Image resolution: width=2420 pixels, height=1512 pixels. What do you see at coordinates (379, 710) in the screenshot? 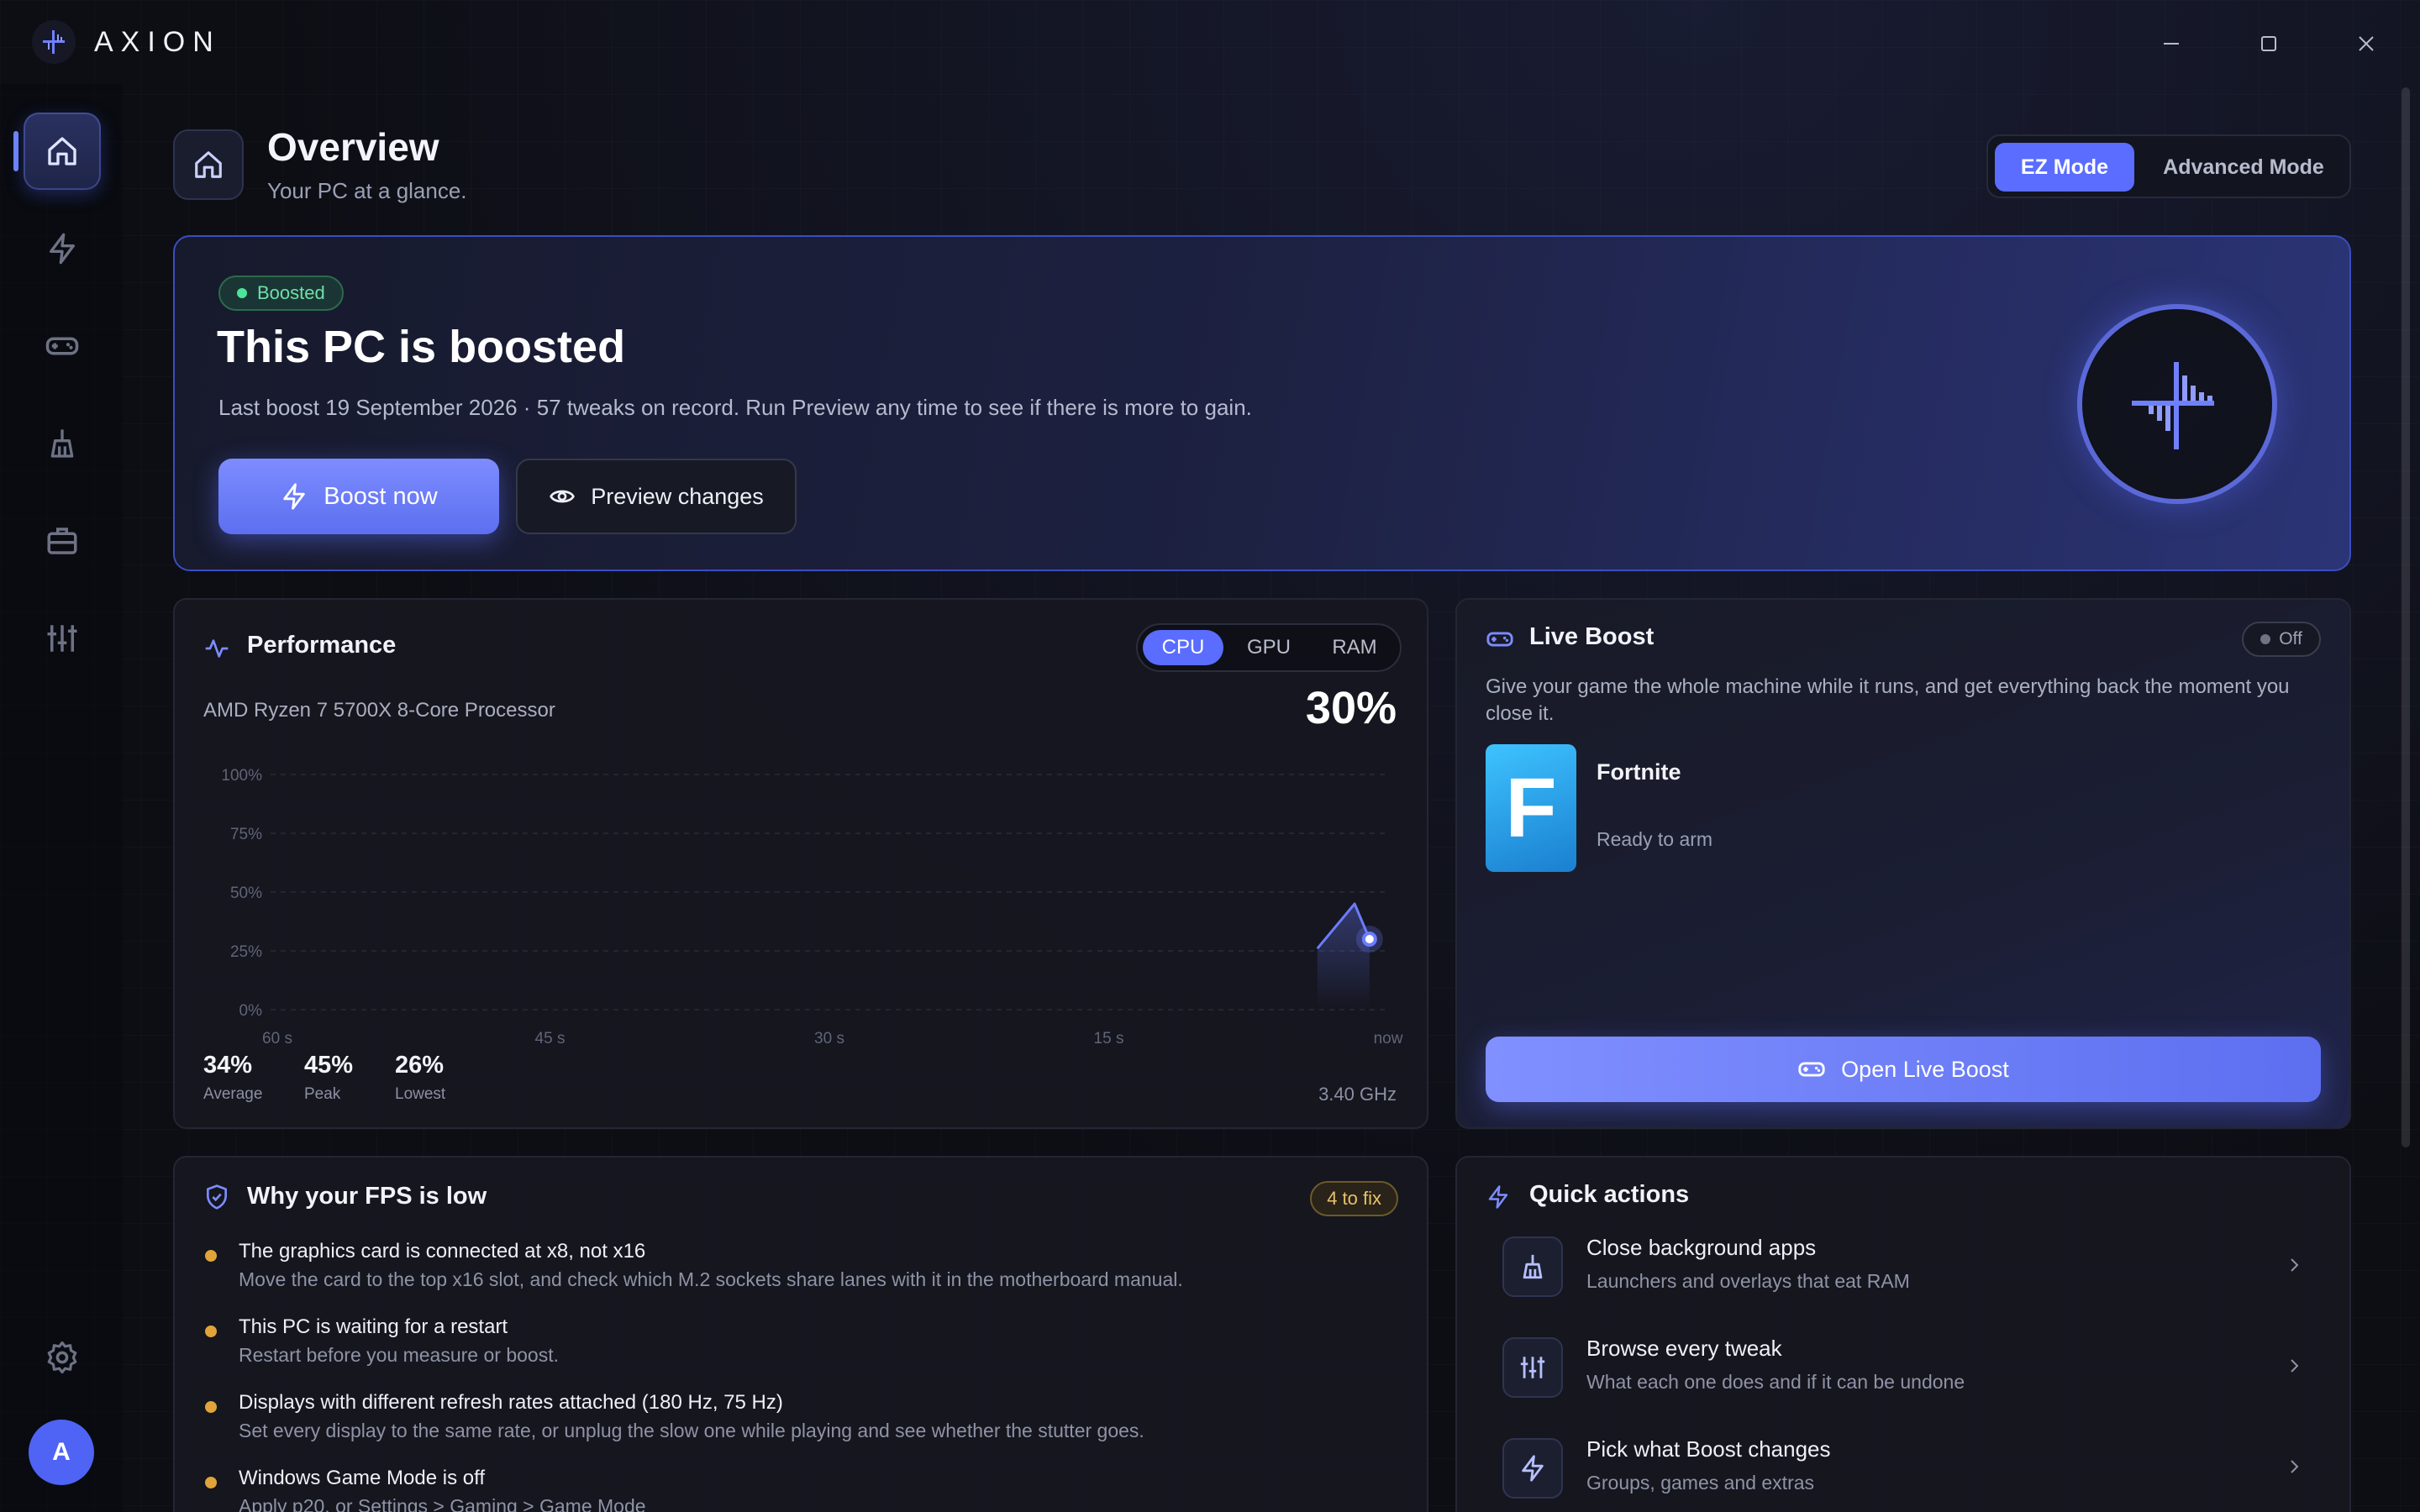
I see `cpu-model: AMD Ryzen 7 5700X 8-Core Processor` at bounding box center [379, 710].